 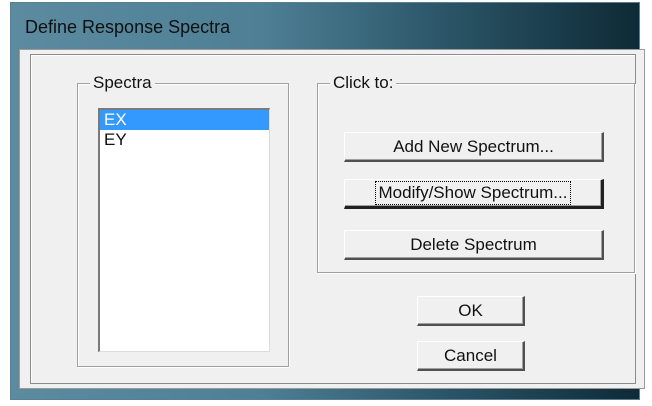 I want to click on ok-button-label: OK, so click(x=470, y=310).